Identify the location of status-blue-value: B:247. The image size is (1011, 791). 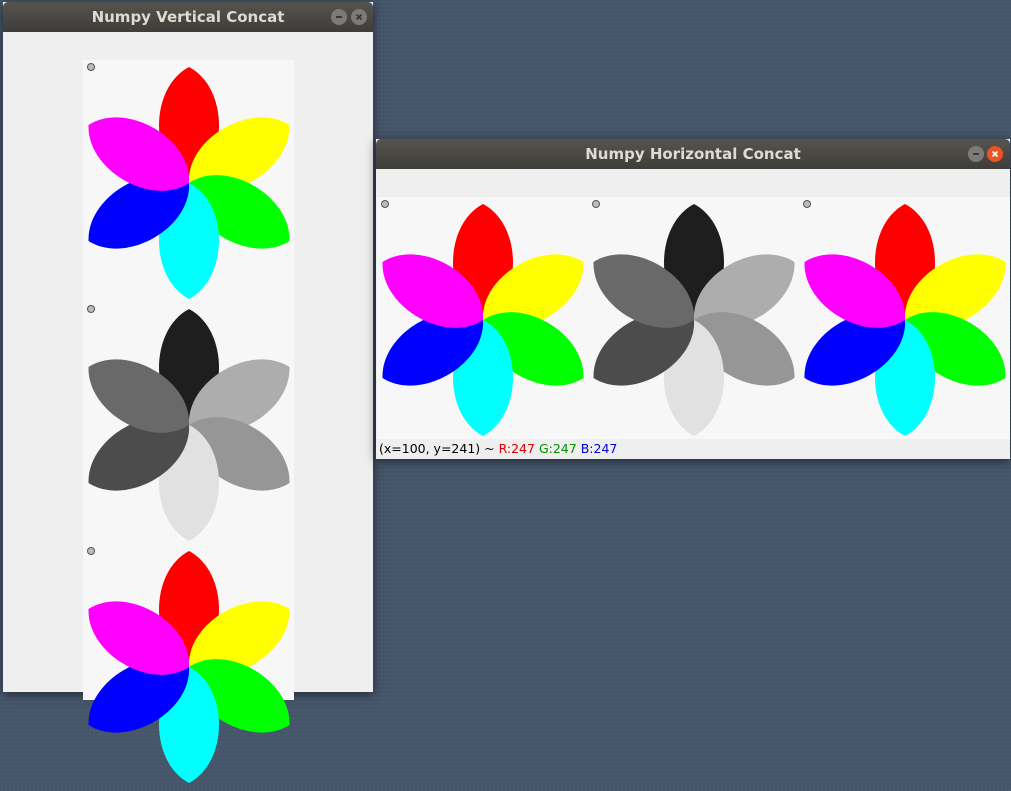
(599, 448).